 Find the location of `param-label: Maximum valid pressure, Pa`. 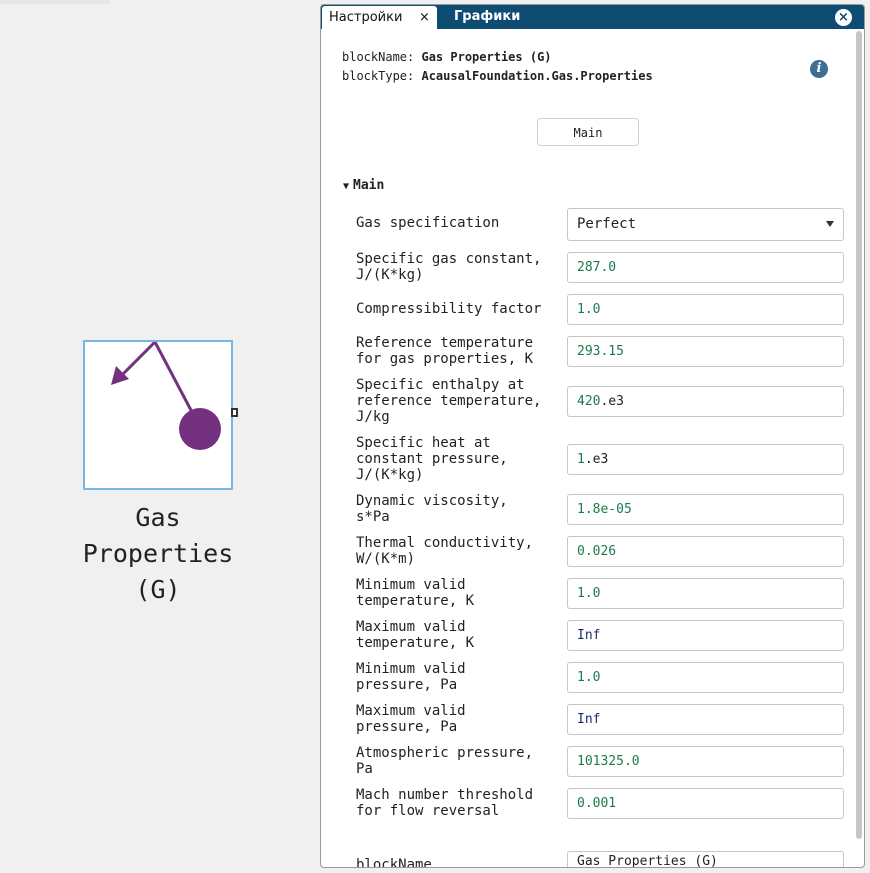

param-label: Maximum valid pressure, Pa is located at coordinates (411, 719).